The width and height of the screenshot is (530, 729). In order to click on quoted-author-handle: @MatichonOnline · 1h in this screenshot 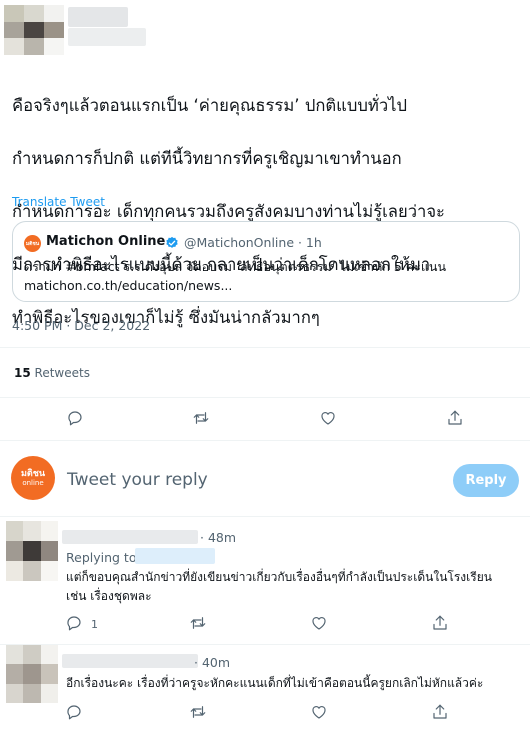, I will do `click(253, 242)`.